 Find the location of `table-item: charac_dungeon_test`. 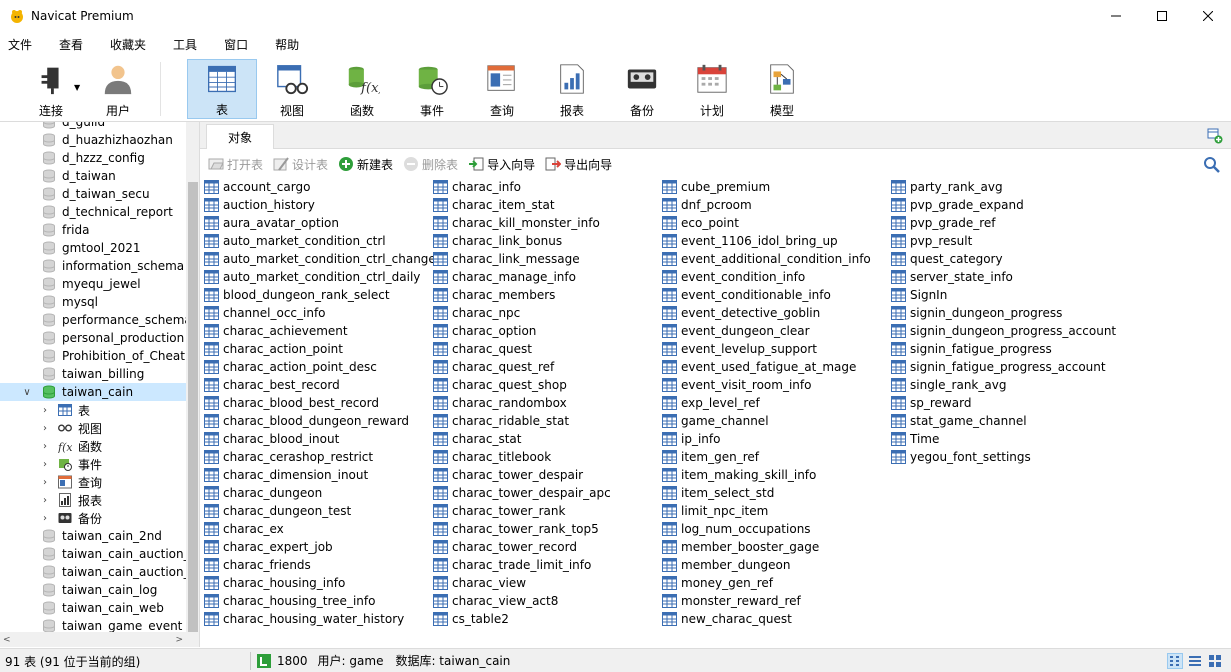

table-item: charac_dungeon_test is located at coordinates (277, 511).